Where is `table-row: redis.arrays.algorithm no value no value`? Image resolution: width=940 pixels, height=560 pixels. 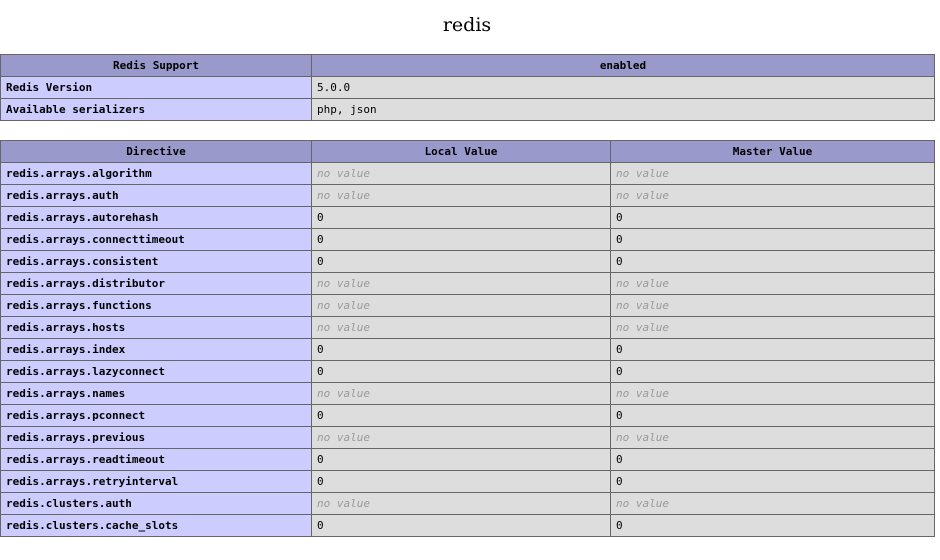
table-row: redis.arrays.algorithm no value no value is located at coordinates (467, 173).